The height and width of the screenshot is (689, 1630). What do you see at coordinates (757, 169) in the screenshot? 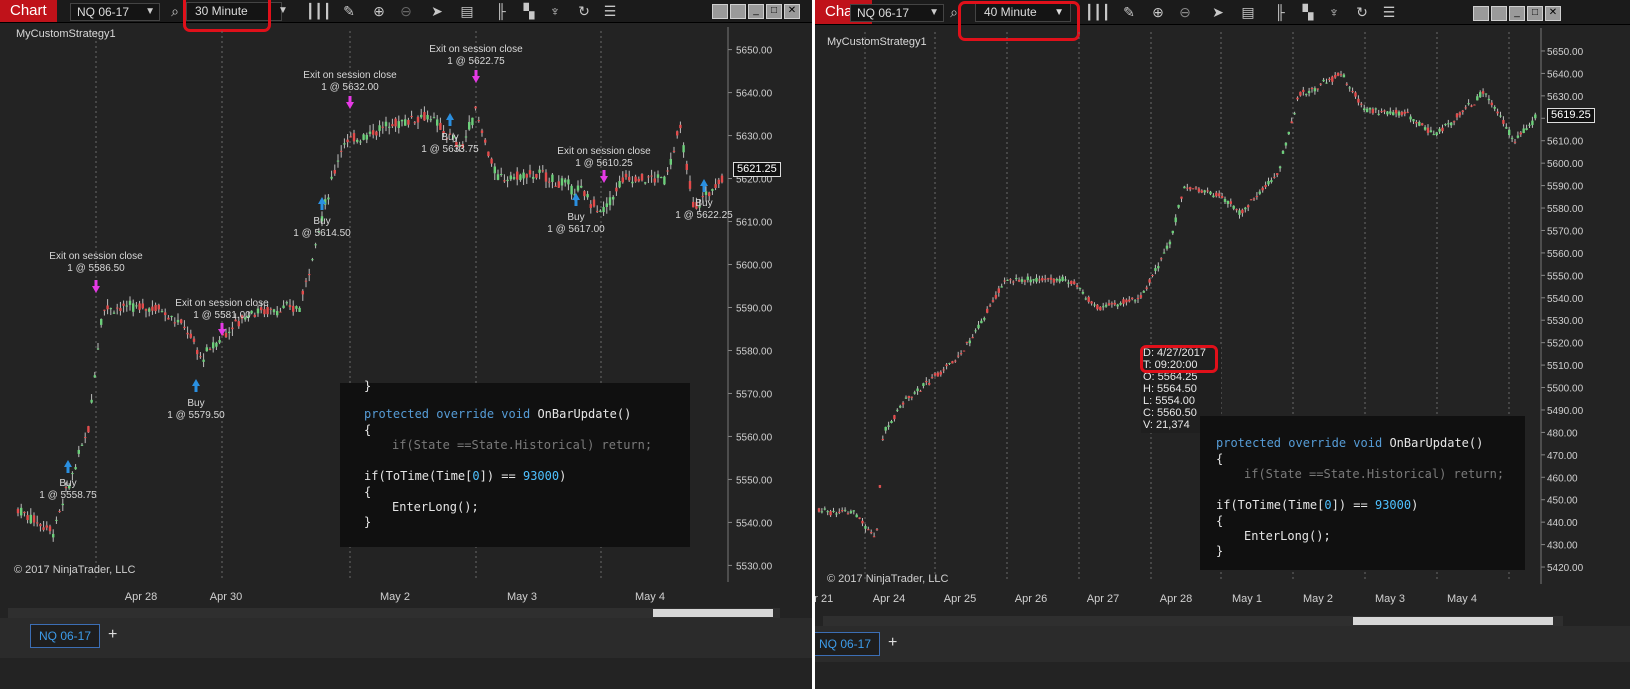
I see `last-price-marker: 5621.25` at bounding box center [757, 169].